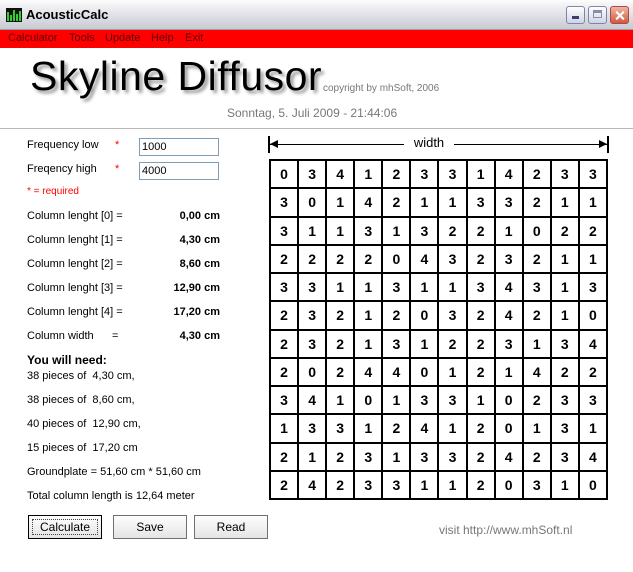 The image size is (633, 572). I want to click on ruler-right-end, so click(608, 144).